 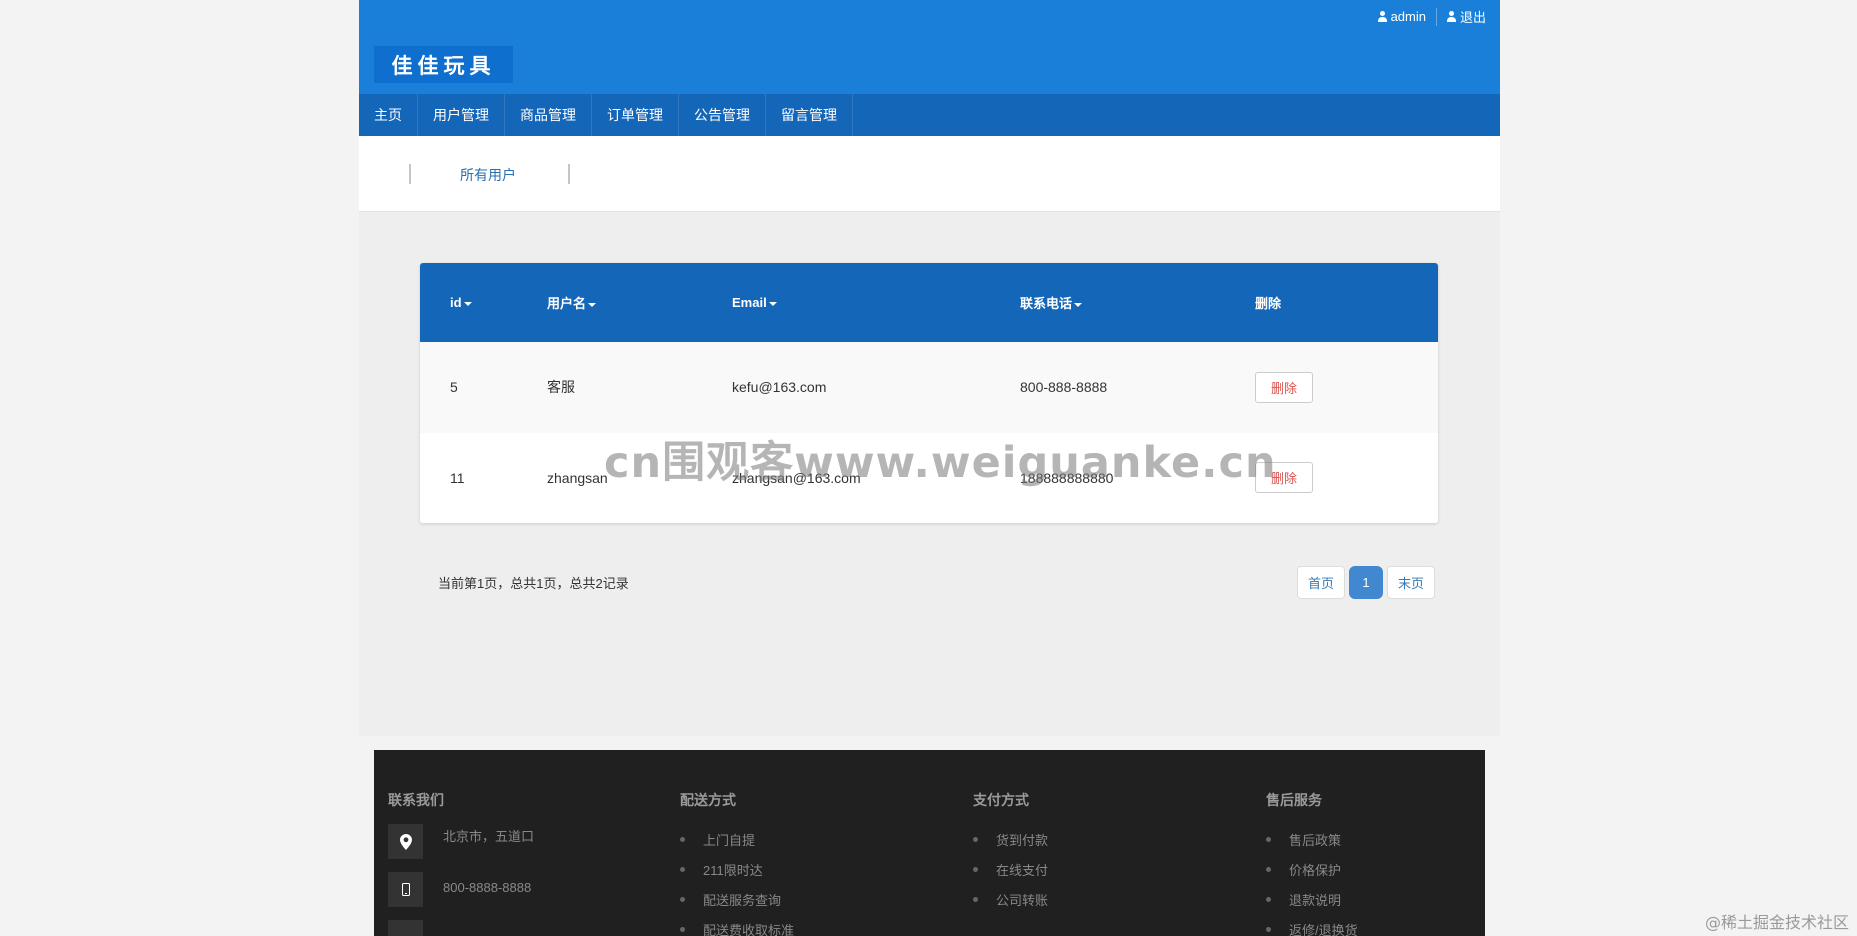 I want to click on footer-link: 货到付款, so click(x=1010, y=839).